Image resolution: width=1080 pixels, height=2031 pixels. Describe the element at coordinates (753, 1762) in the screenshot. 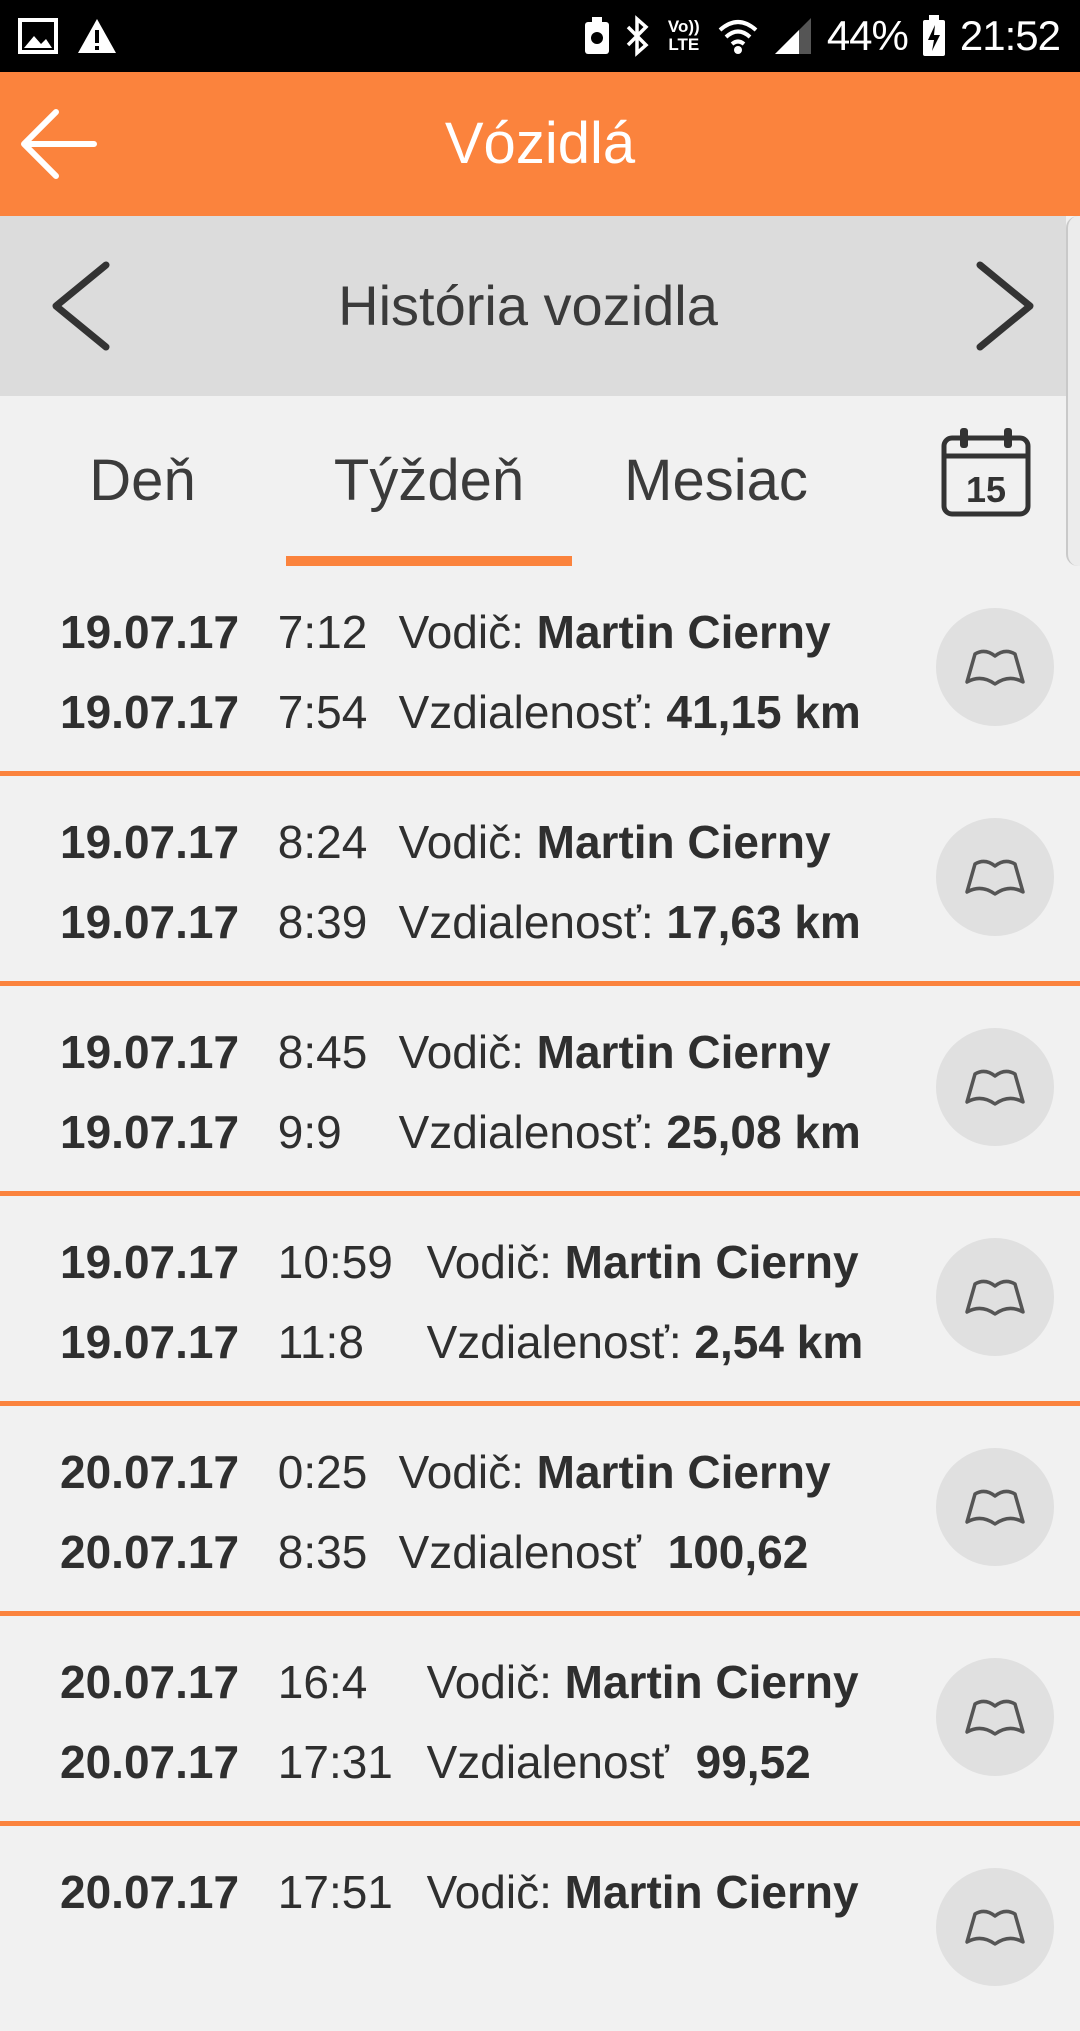

I see `distance-value: 99,52` at that location.